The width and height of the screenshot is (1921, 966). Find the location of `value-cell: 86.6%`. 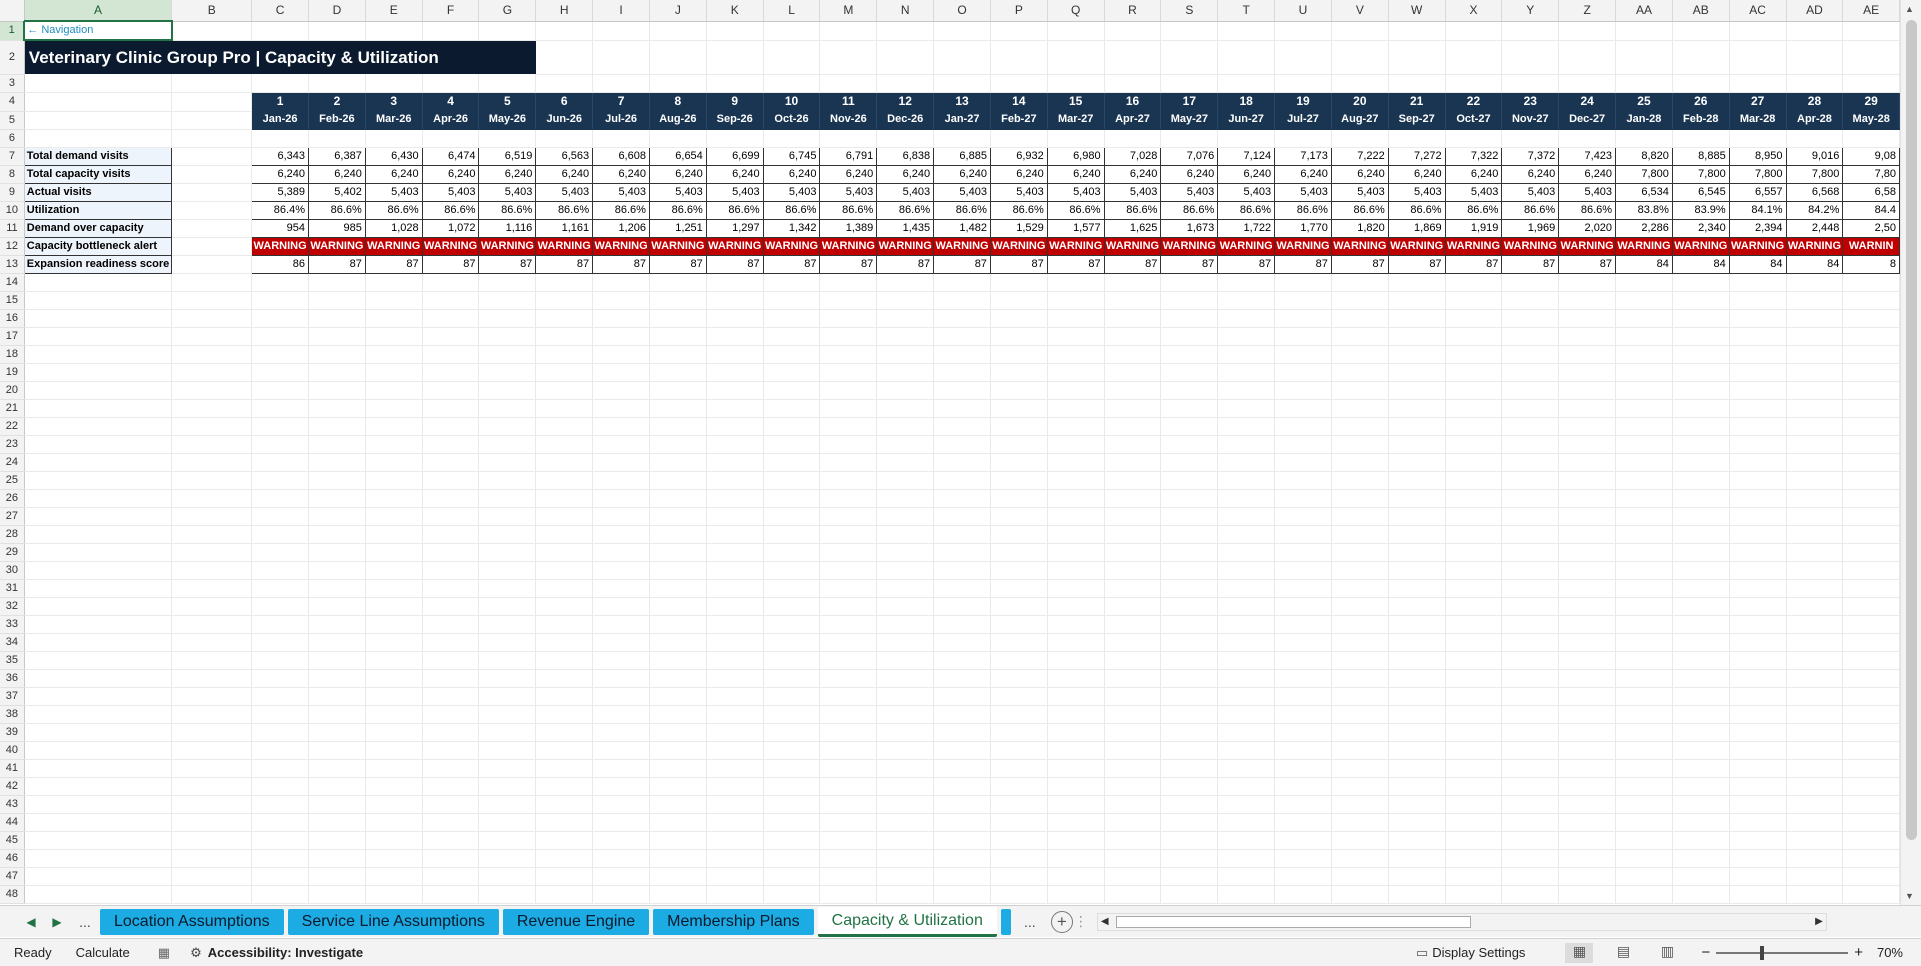

value-cell: 86.6% is located at coordinates (1303, 210).